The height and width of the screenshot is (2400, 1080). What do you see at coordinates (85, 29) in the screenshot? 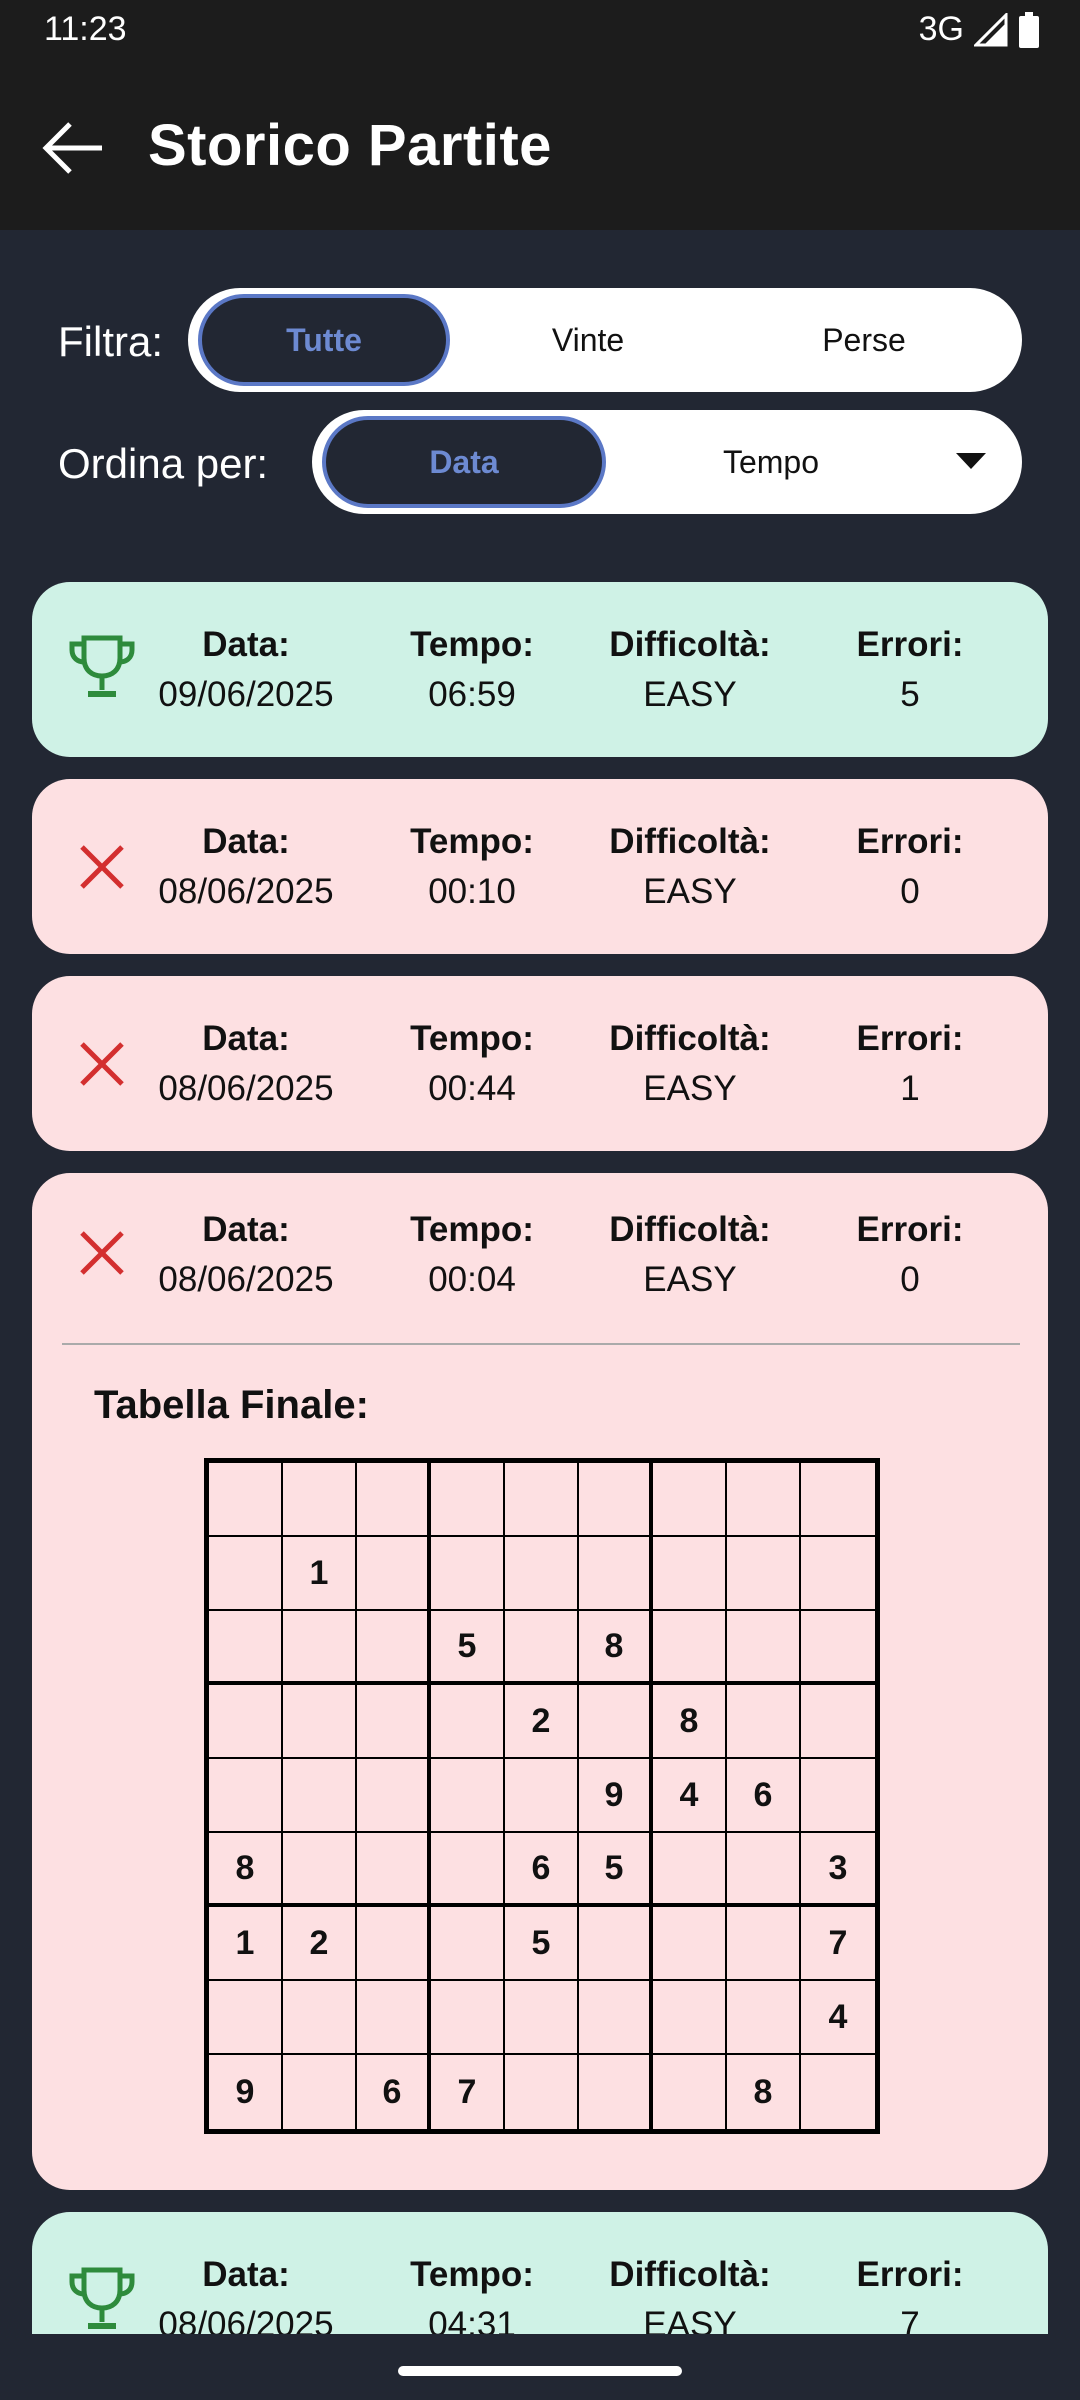
I see `status-time: 11:23` at bounding box center [85, 29].